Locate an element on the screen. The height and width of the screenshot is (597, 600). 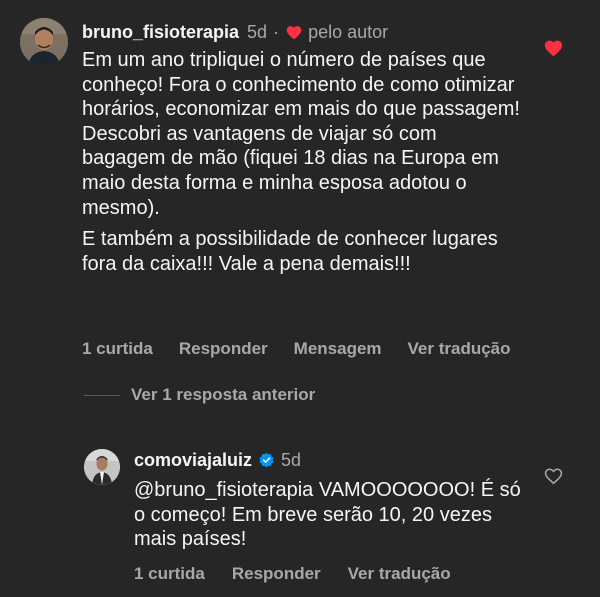
heart-outline-icon is located at coordinates (553, 476).